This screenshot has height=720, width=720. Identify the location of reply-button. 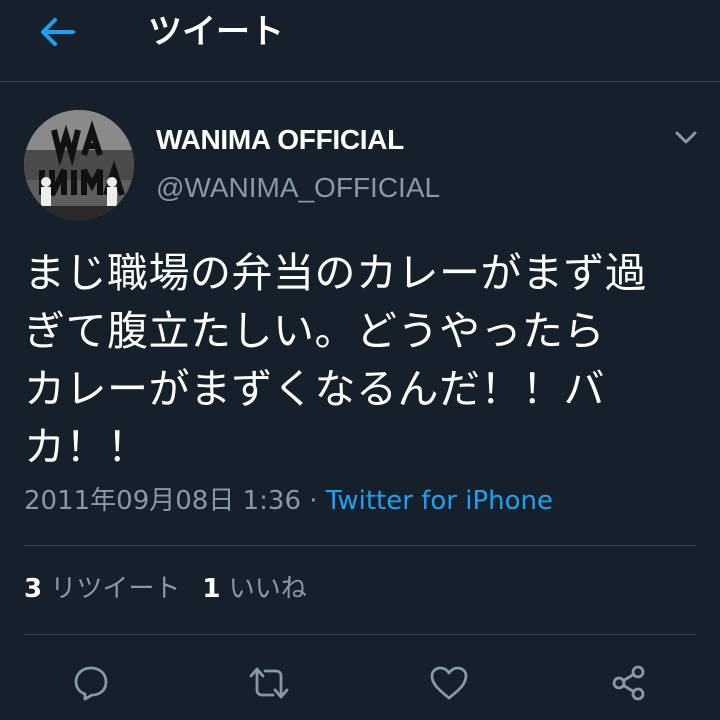
(91, 683).